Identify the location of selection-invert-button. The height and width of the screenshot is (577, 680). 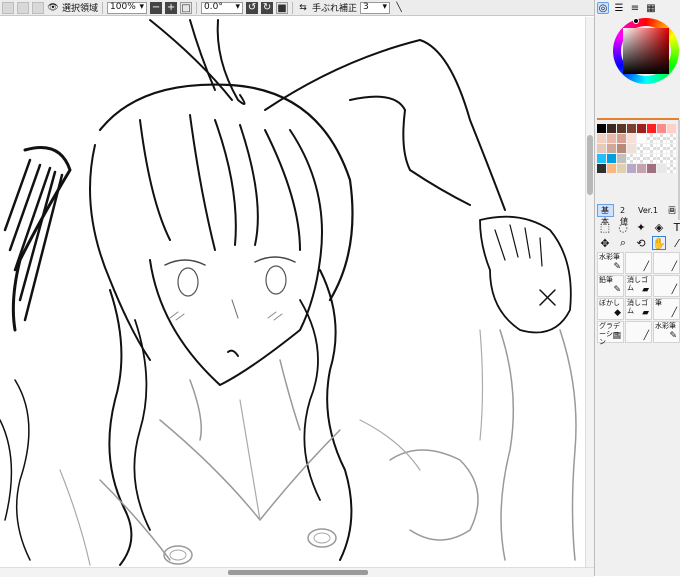
(23, 7).